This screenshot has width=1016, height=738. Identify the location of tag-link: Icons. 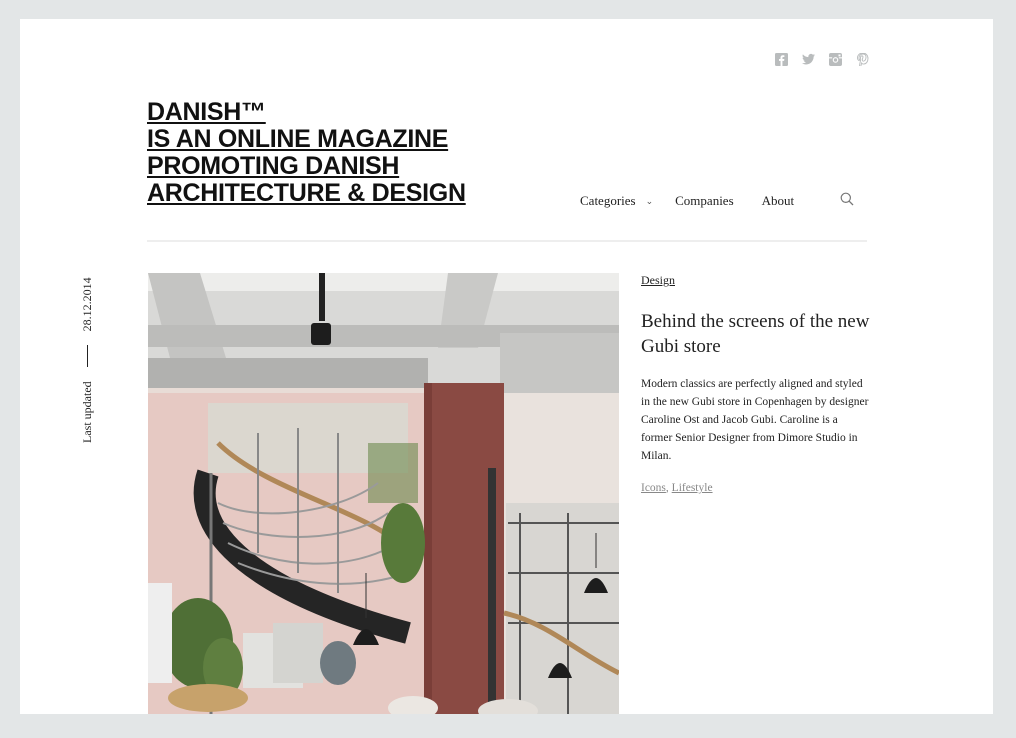
(653, 488).